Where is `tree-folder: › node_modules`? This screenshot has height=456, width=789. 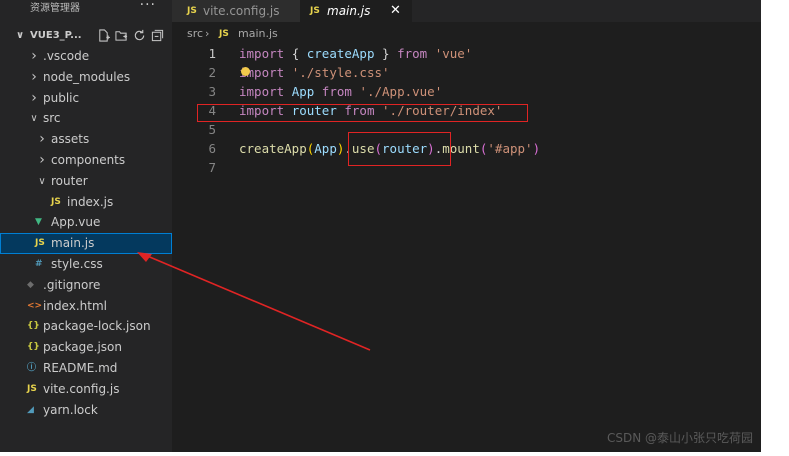 tree-folder: › node_modules is located at coordinates (86, 77).